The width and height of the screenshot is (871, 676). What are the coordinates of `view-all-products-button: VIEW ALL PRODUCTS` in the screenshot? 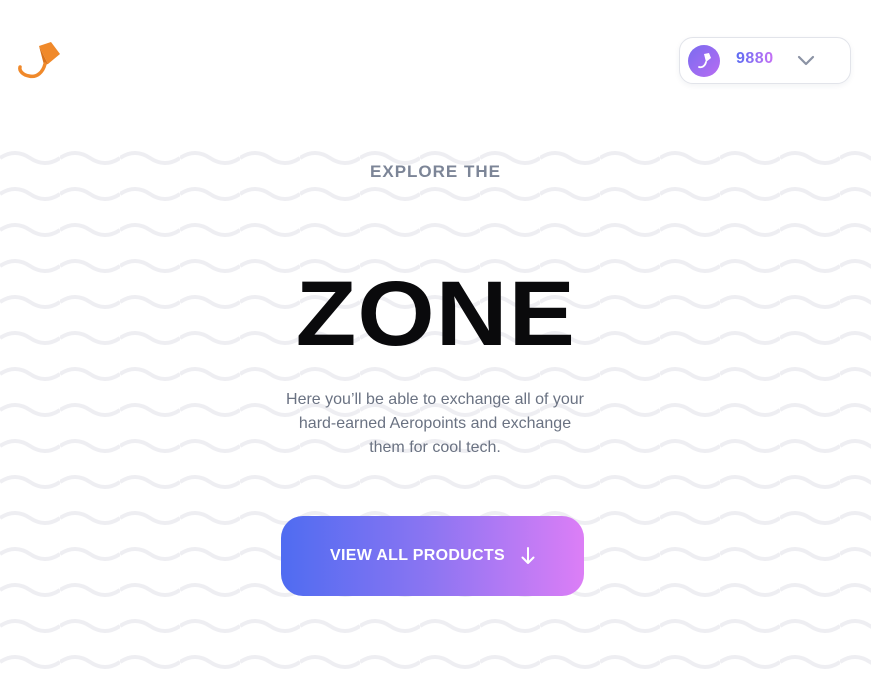 It's located at (432, 556).